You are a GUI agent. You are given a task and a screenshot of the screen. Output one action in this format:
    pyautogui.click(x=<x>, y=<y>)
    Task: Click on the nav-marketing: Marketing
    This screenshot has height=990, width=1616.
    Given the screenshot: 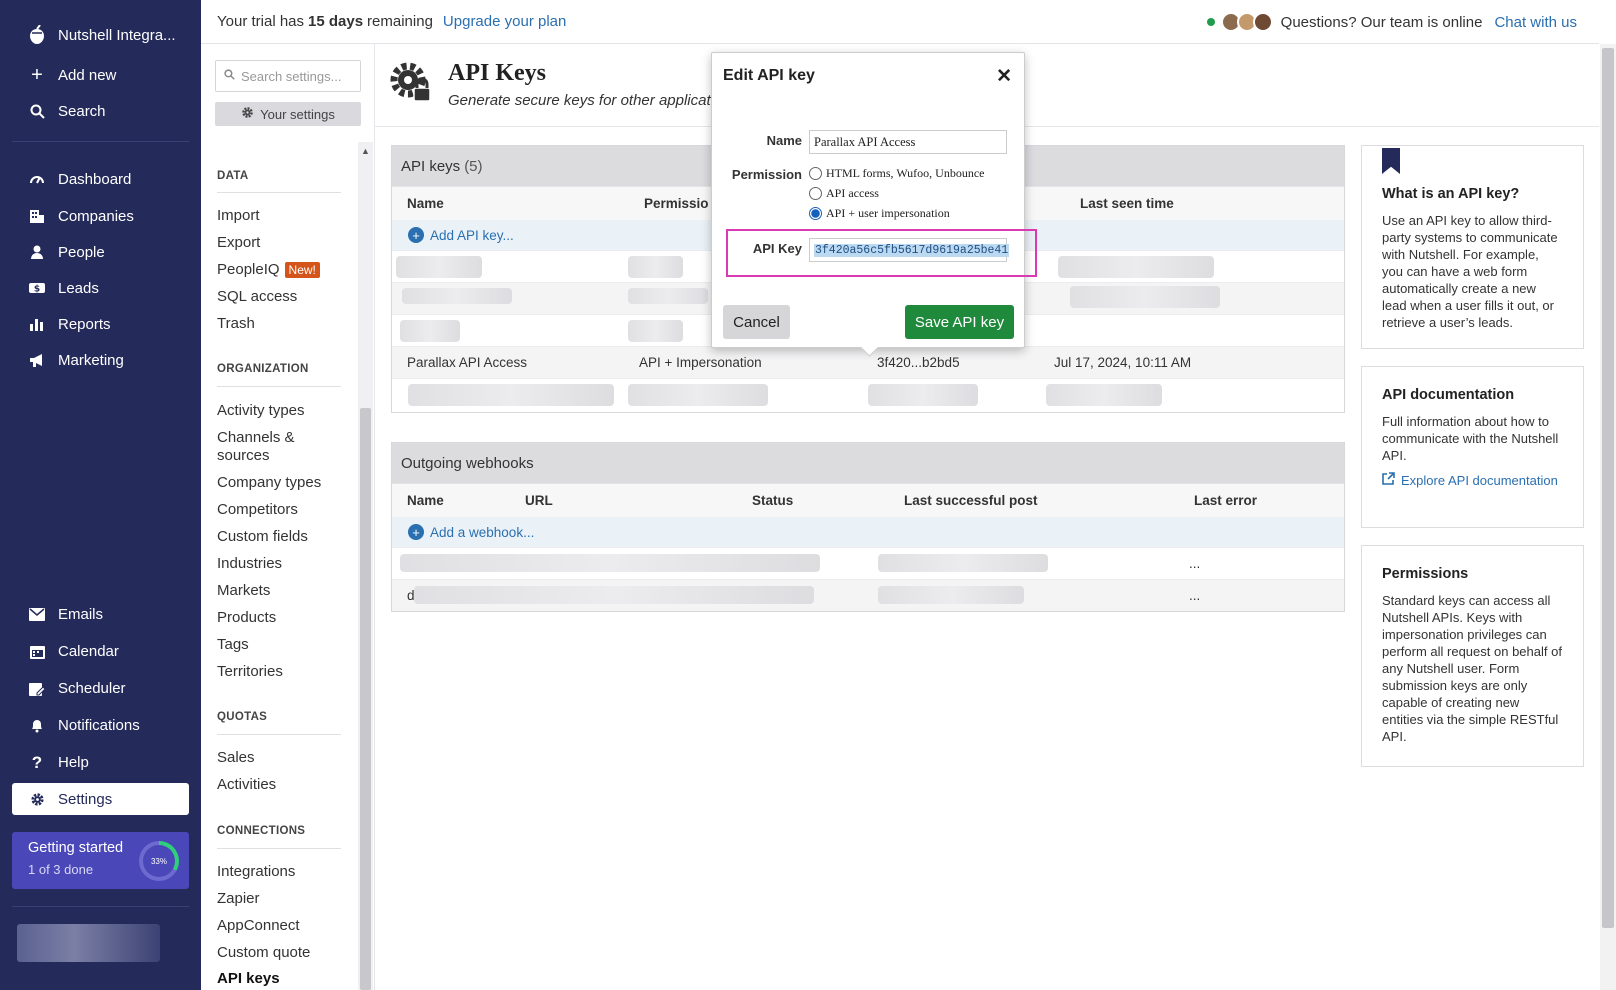 What is the action you would take?
    pyautogui.click(x=100, y=360)
    